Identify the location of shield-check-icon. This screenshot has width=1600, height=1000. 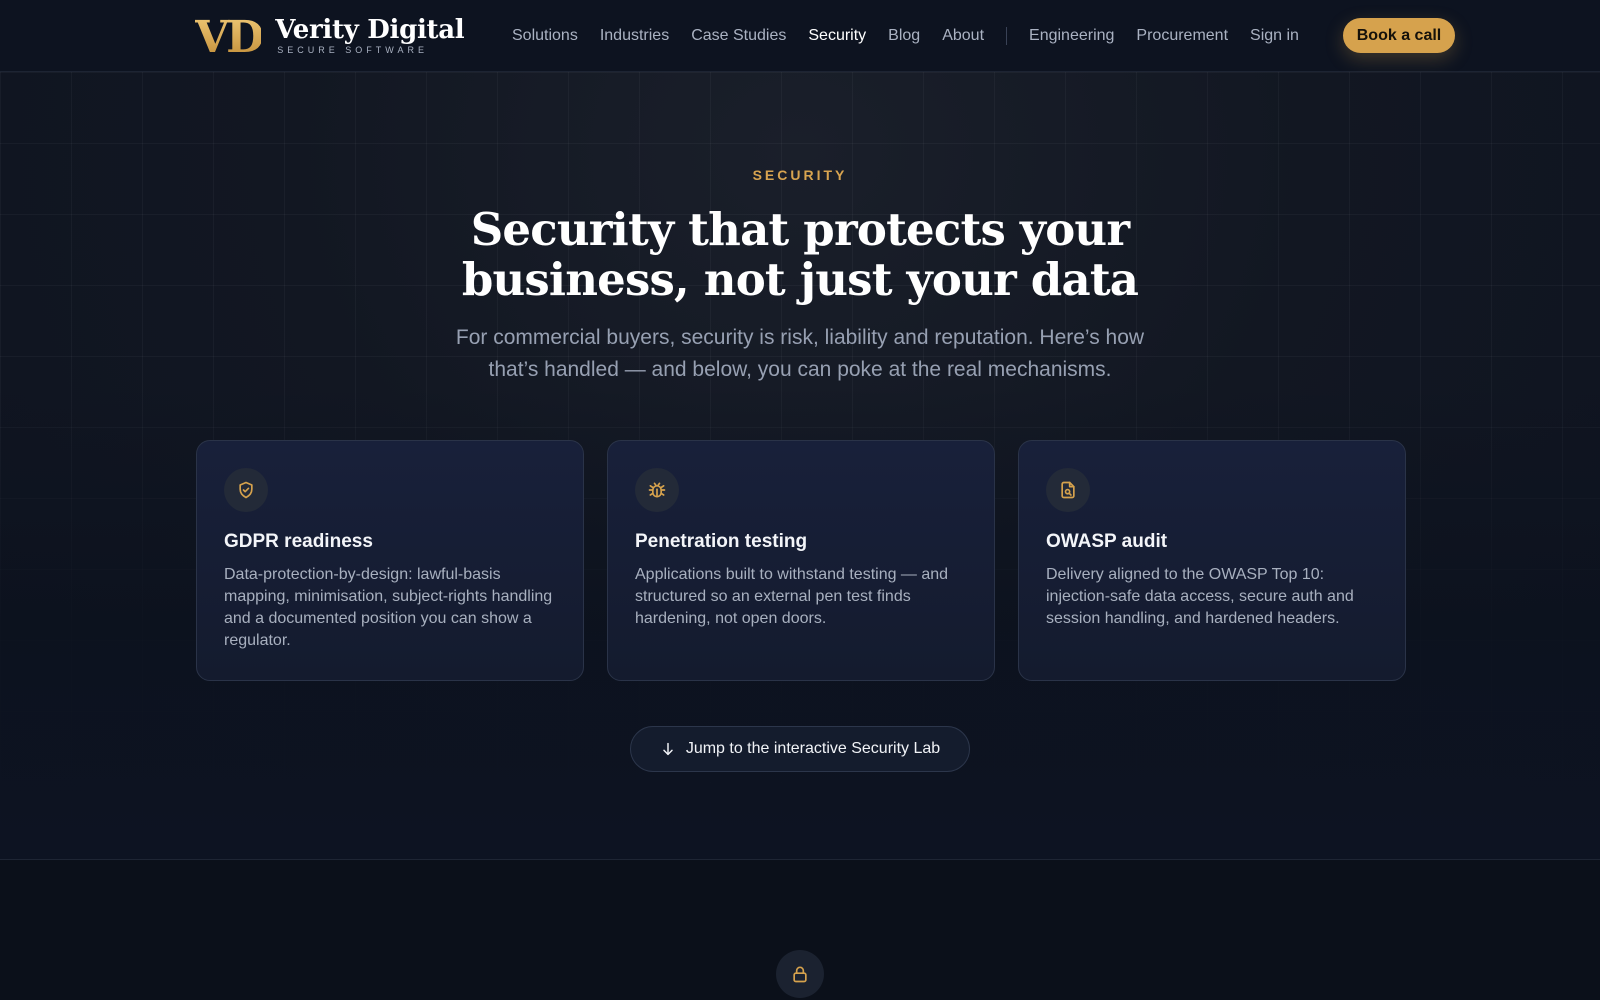
(246, 490).